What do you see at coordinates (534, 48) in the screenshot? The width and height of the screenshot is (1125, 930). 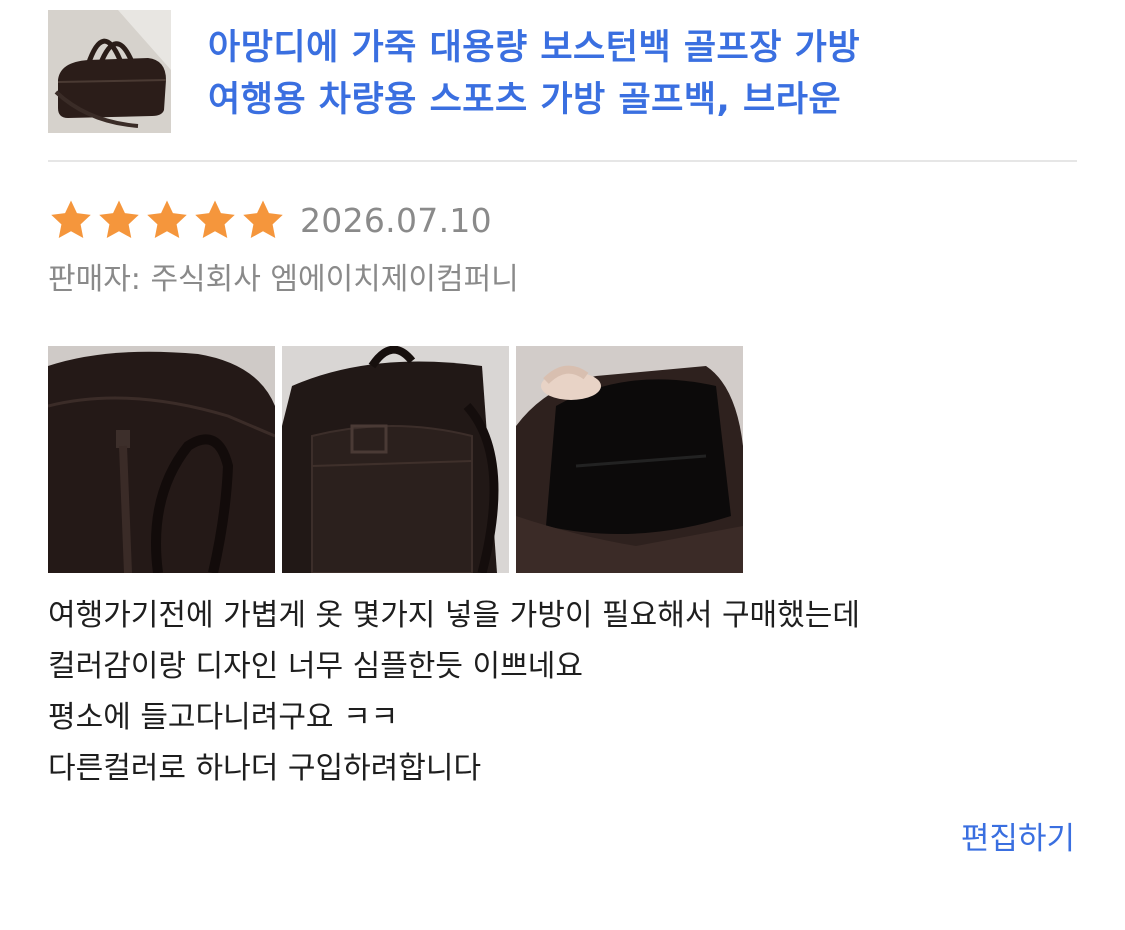 I see `product-title-line1: 아망디에 가죽 대용량 보스턴백 골프장 가방` at bounding box center [534, 48].